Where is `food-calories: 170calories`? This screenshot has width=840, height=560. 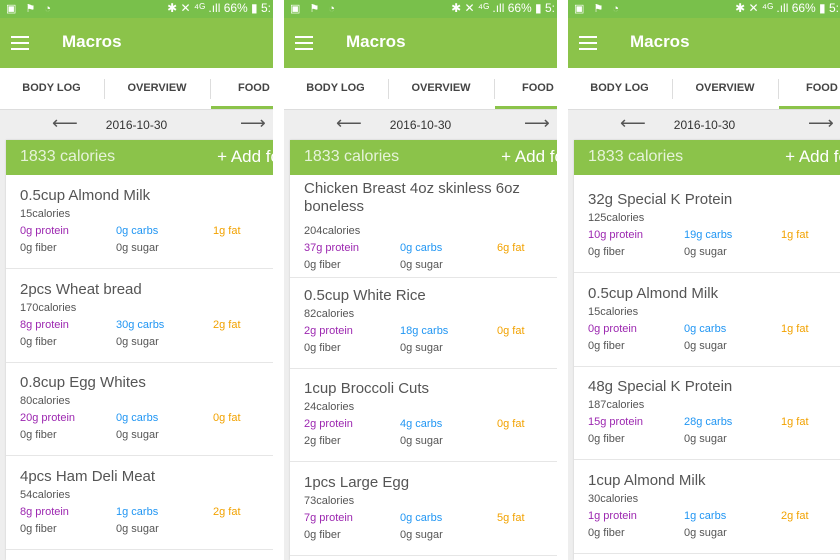
food-calories: 170calories is located at coordinates (48, 308).